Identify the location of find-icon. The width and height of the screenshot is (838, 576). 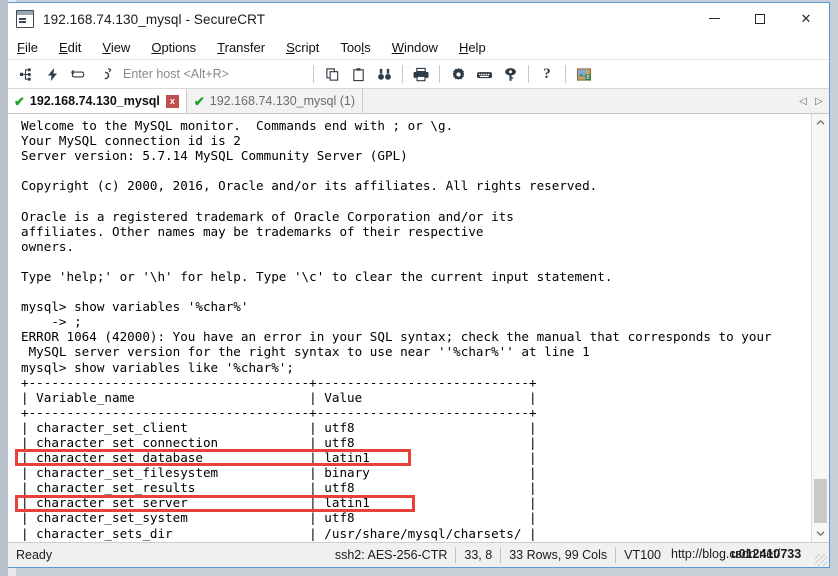
(384, 74).